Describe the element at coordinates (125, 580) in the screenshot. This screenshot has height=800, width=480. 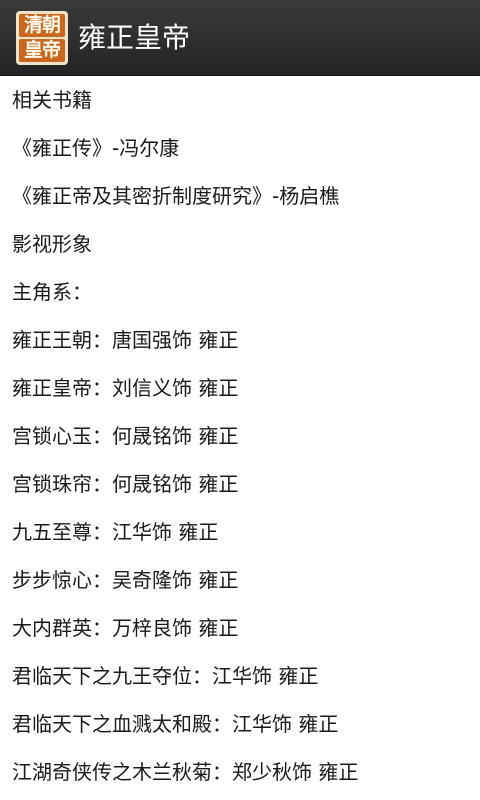
I see `role-item: 步步惊心：吴奇隆饰 雍正` at that location.